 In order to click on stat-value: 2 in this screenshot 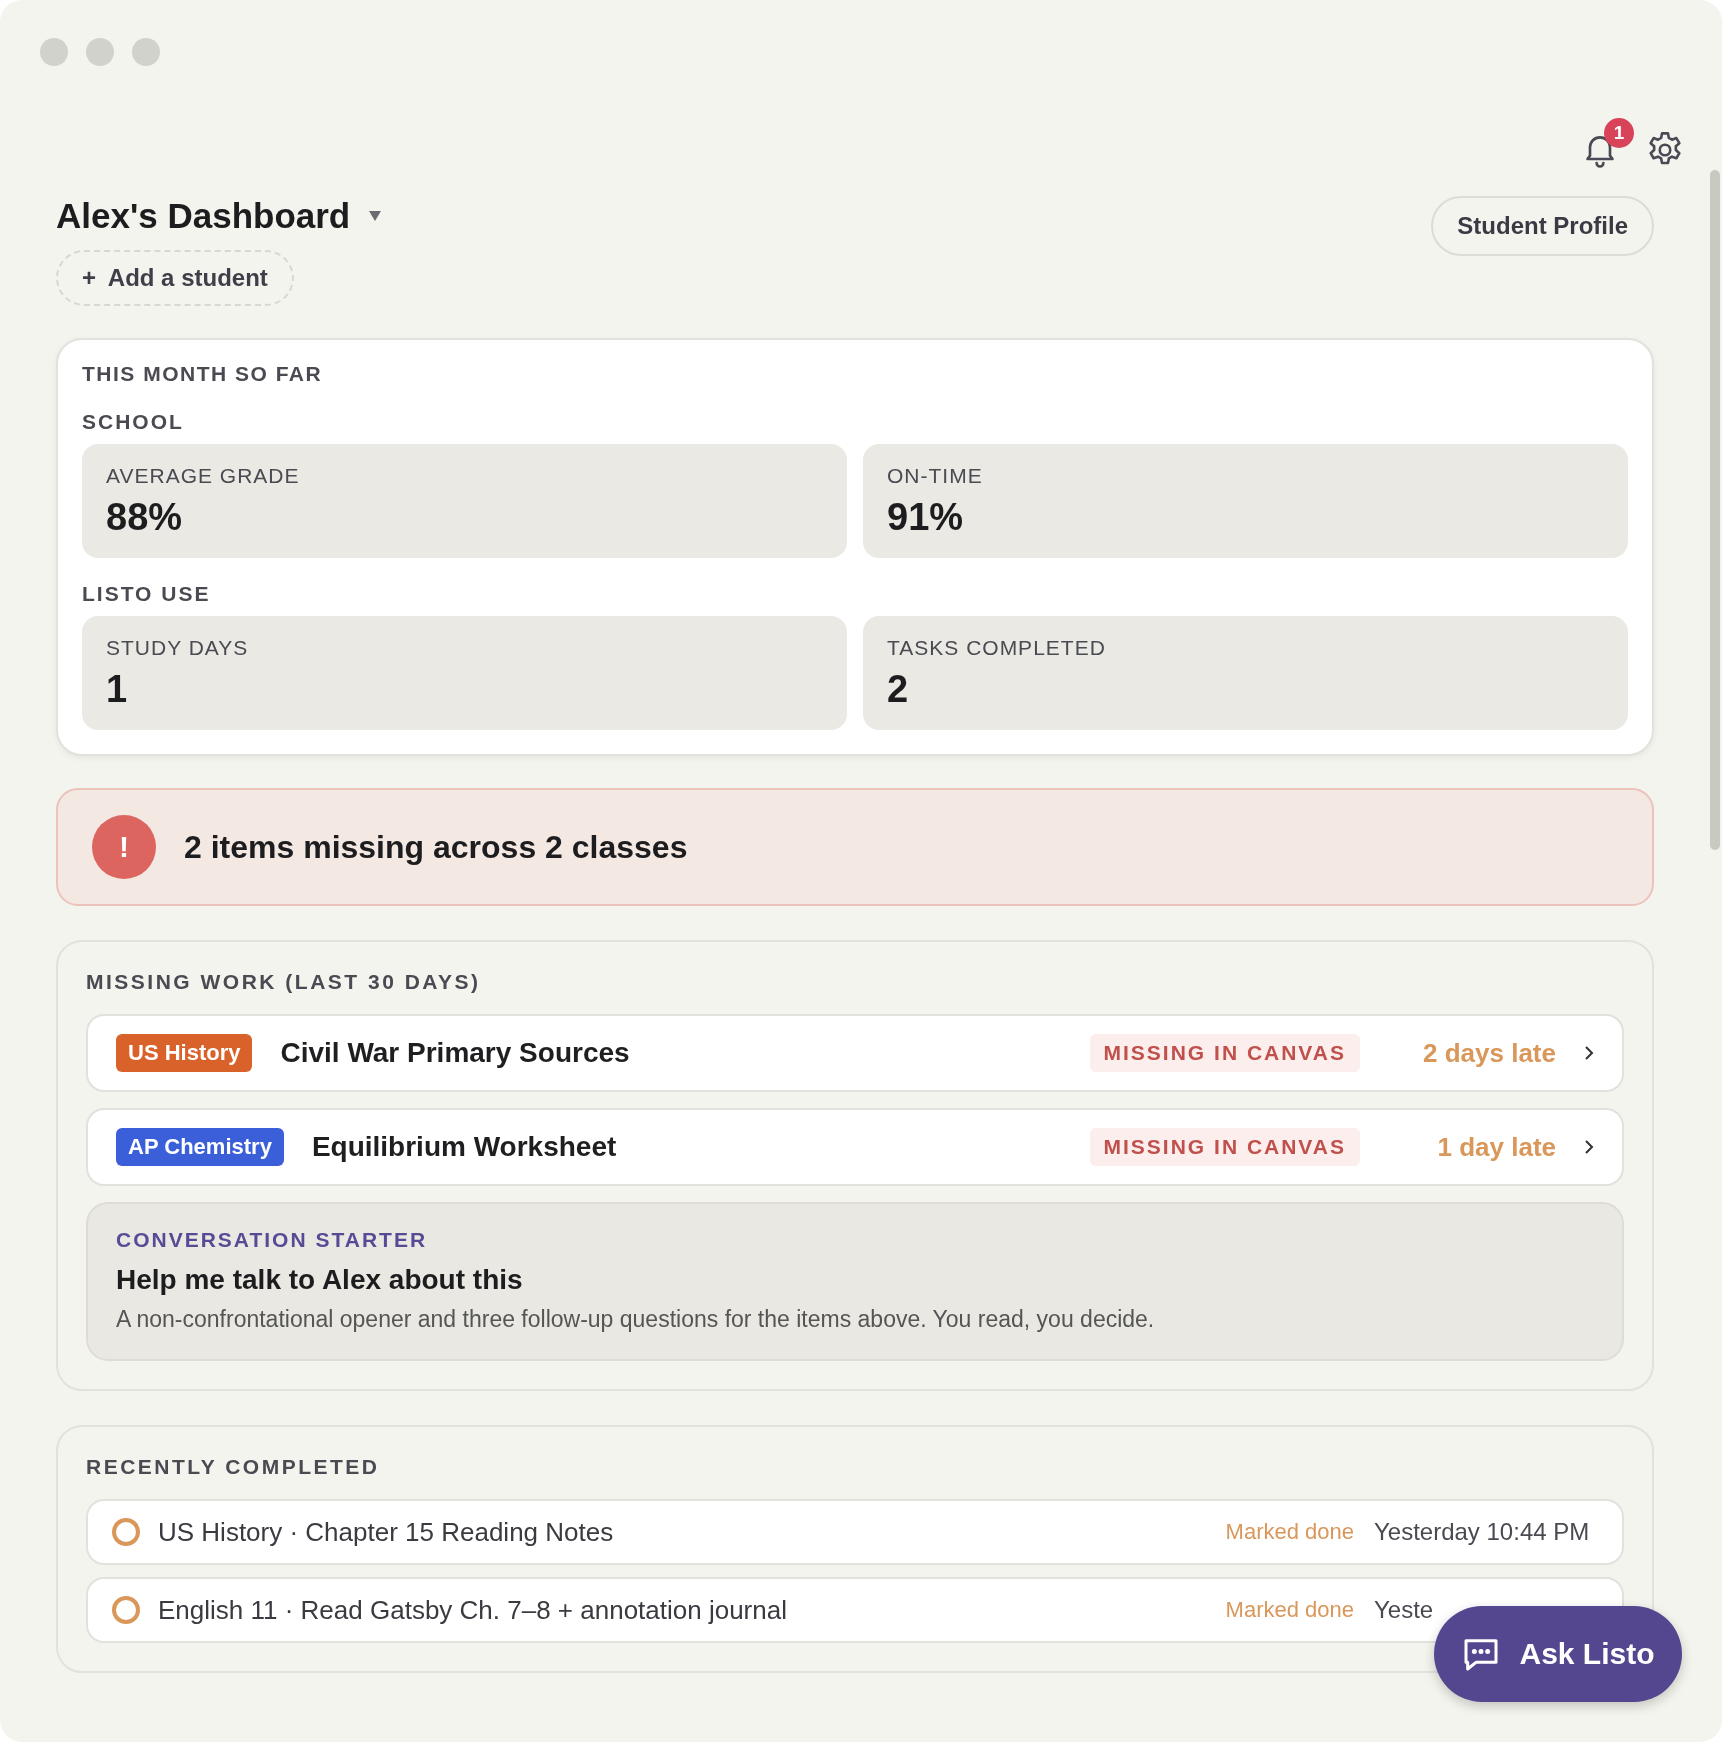, I will do `click(898, 689)`.